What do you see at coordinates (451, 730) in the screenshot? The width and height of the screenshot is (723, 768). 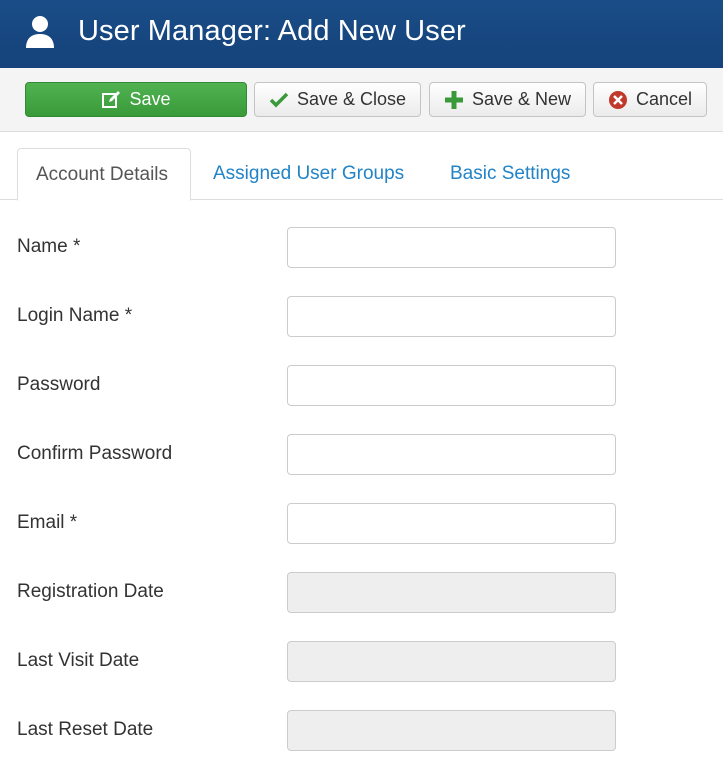 I see `last-reset-date-input` at bounding box center [451, 730].